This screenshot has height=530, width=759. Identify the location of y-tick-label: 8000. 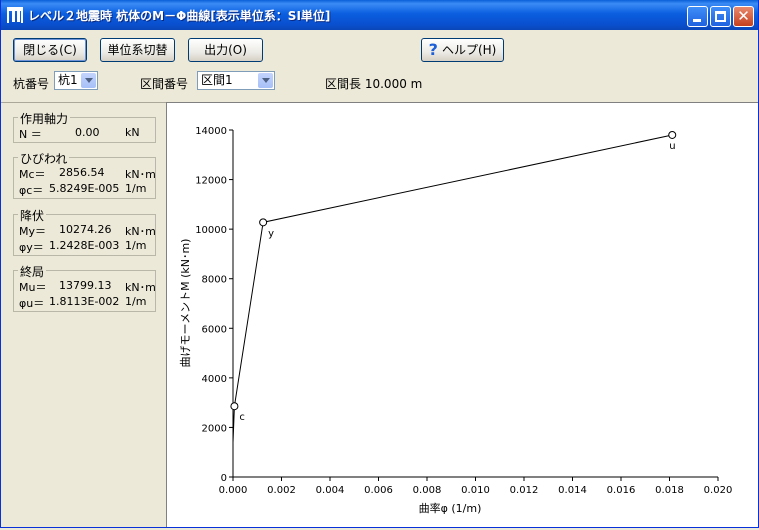
(214, 280).